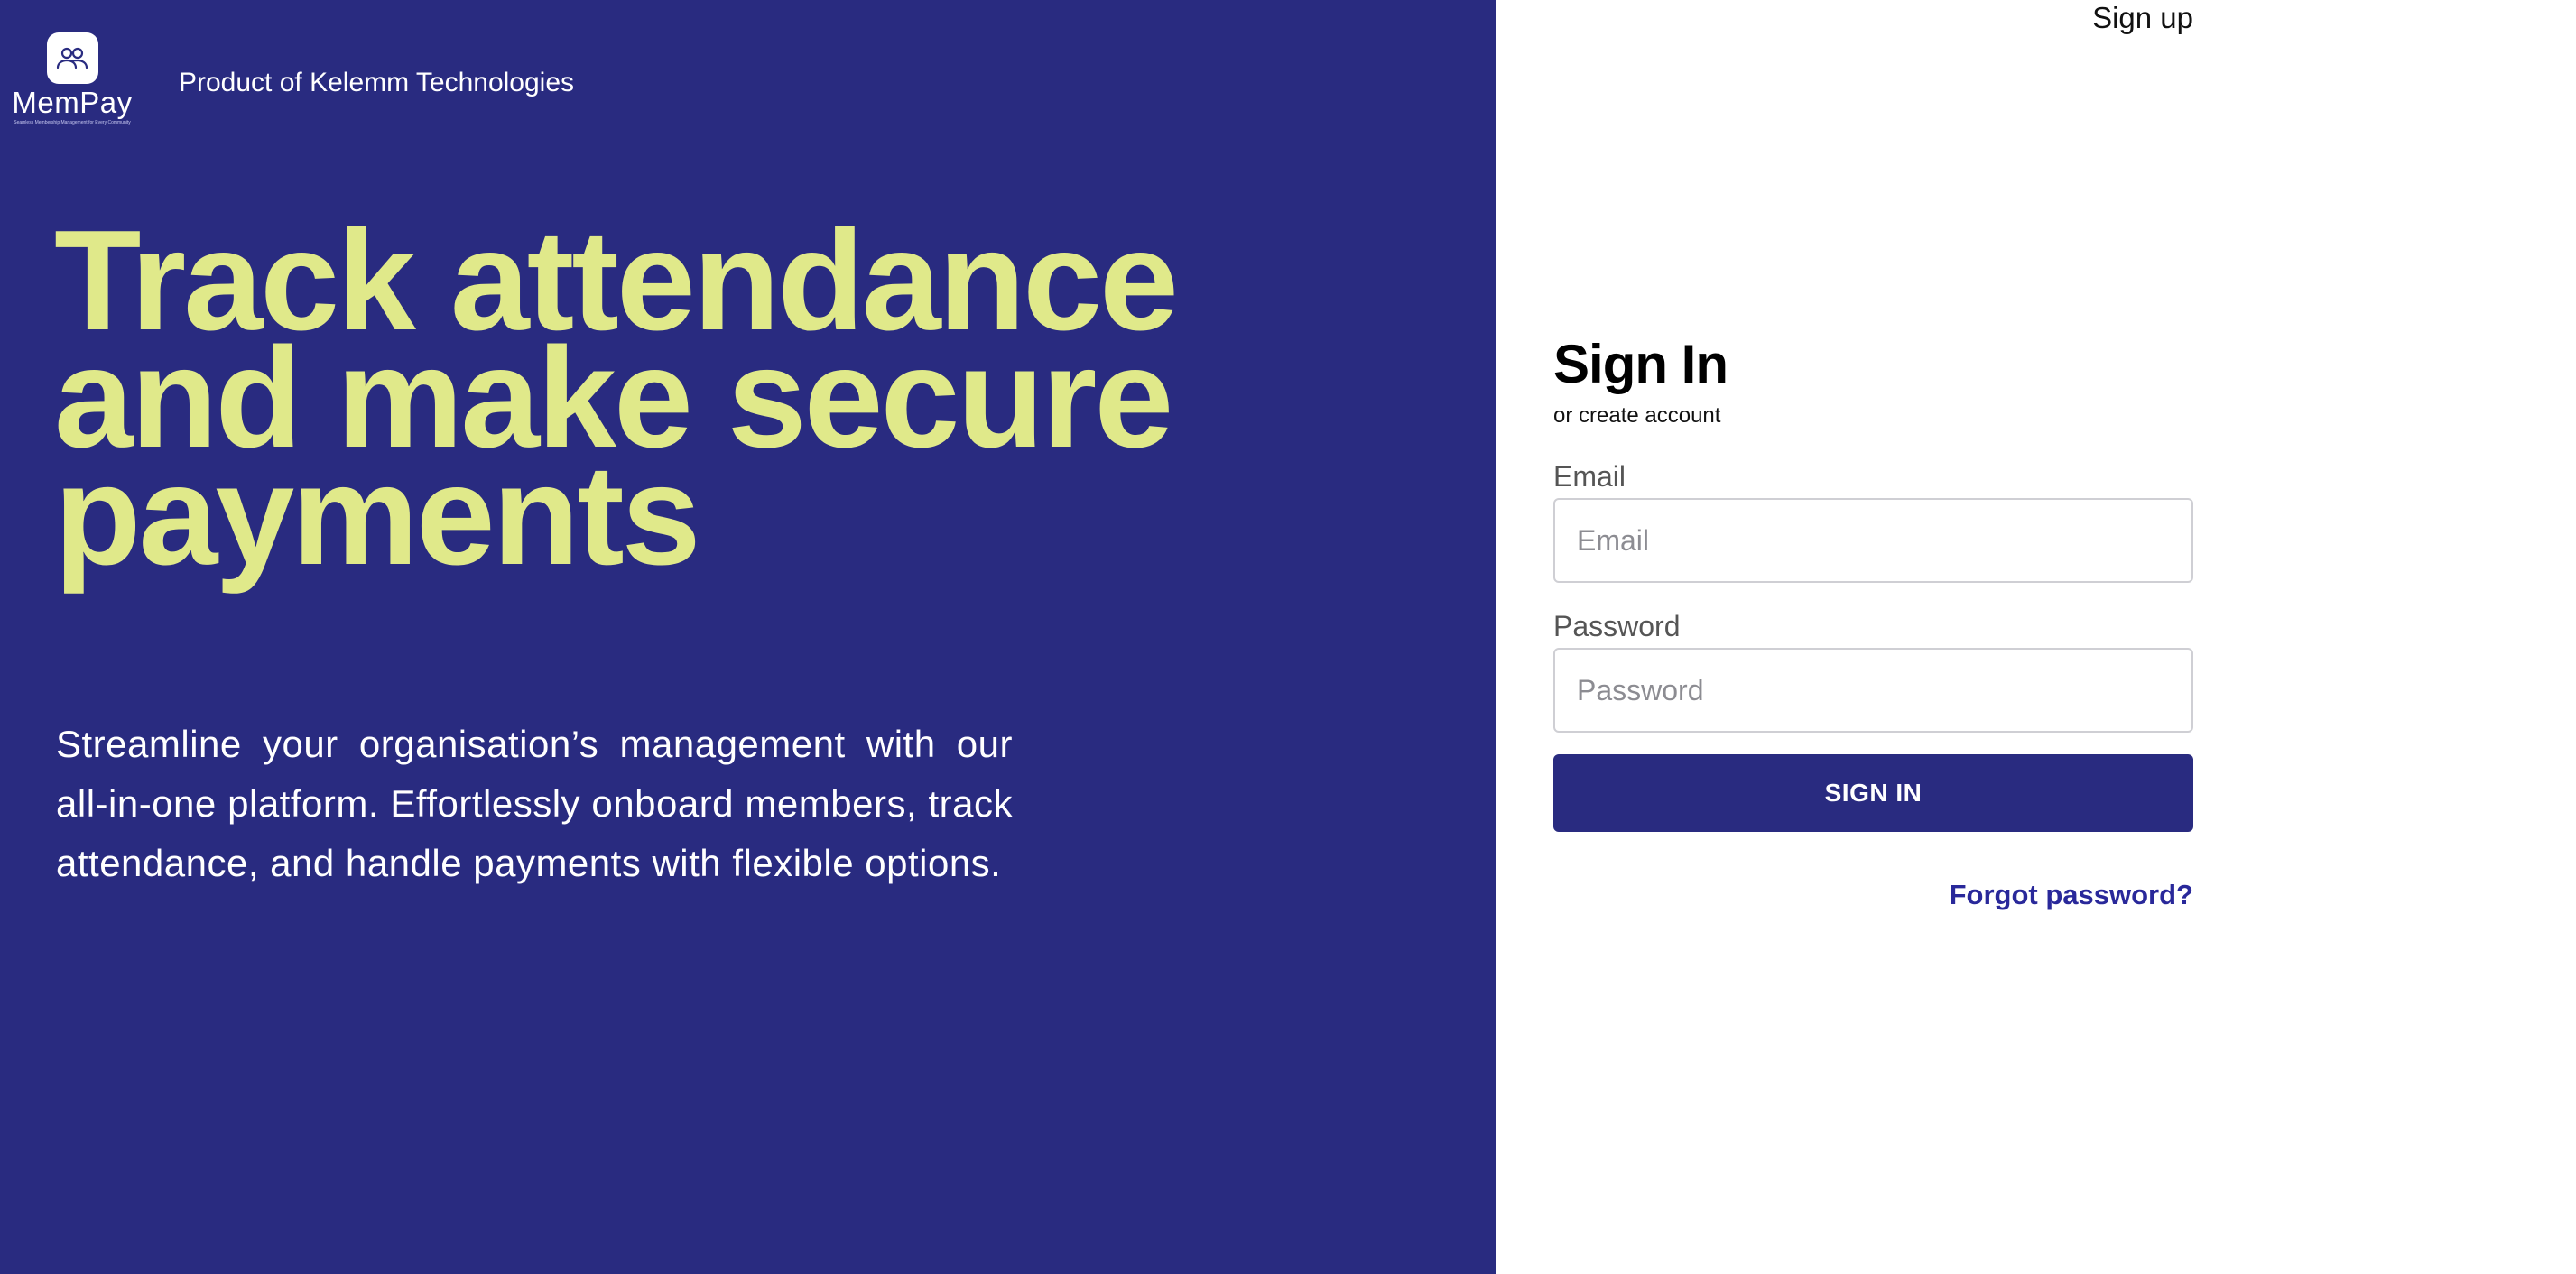  What do you see at coordinates (1873, 690) in the screenshot?
I see `password-field` at bounding box center [1873, 690].